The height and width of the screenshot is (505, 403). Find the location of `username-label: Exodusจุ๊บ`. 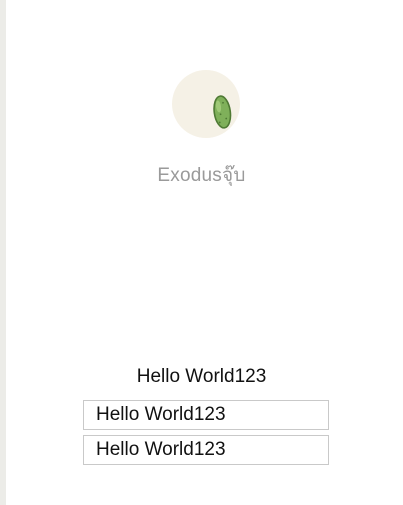

username-label: Exodusจุ๊บ is located at coordinates (201, 175).